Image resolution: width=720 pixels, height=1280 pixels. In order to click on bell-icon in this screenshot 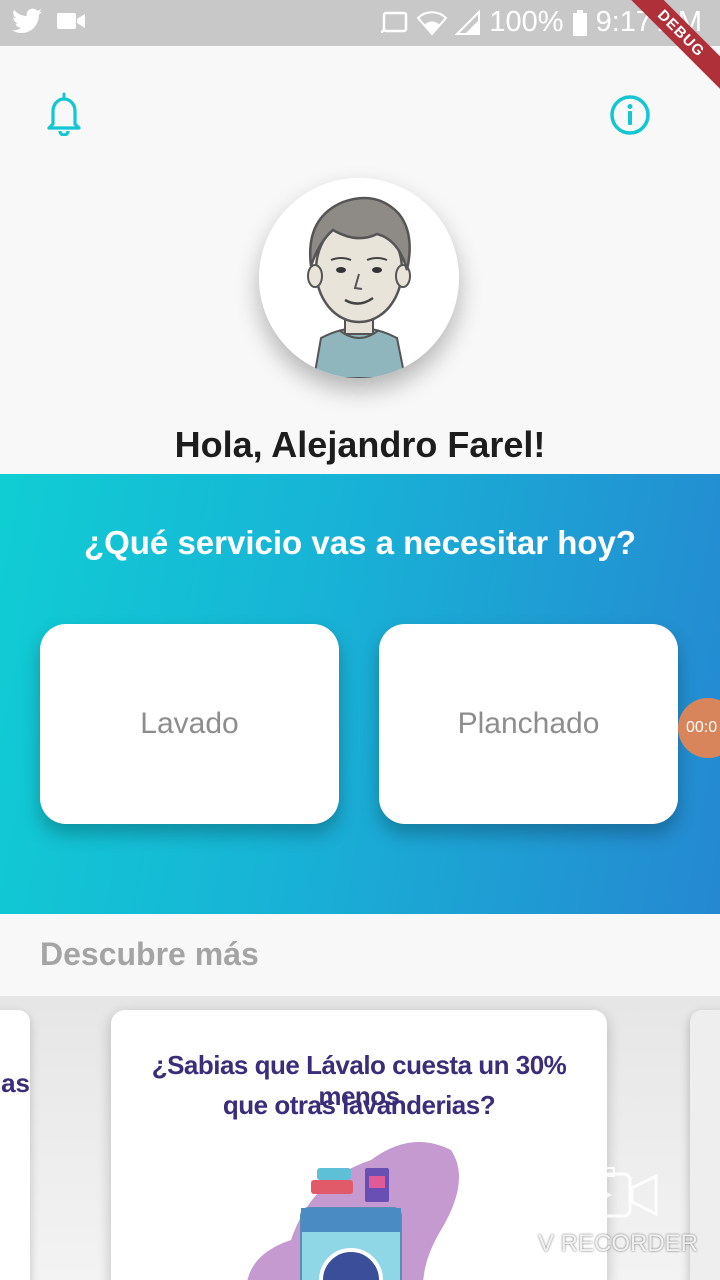, I will do `click(64, 114)`.